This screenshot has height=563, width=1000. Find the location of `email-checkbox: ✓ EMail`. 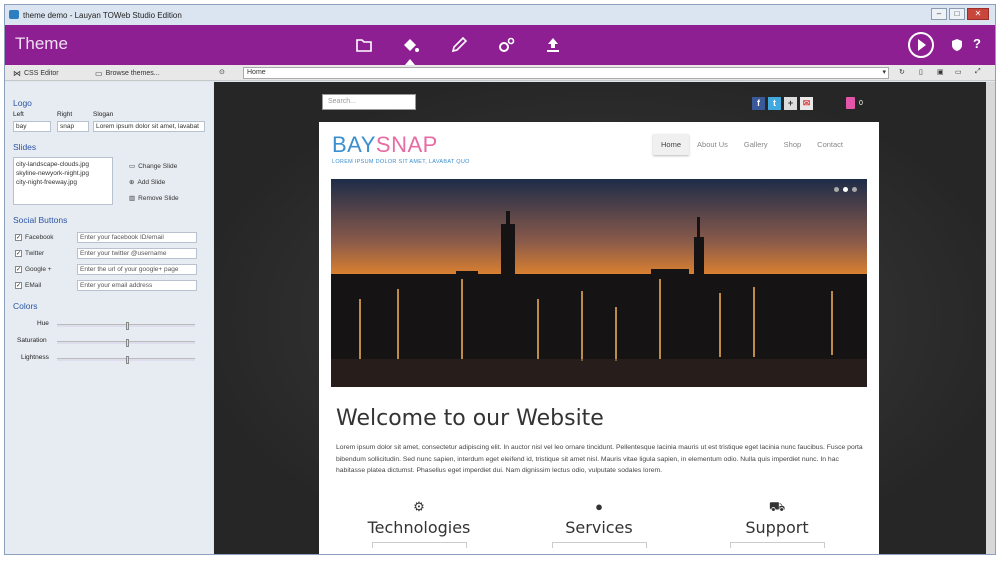

email-checkbox: ✓ EMail is located at coordinates (28, 285).